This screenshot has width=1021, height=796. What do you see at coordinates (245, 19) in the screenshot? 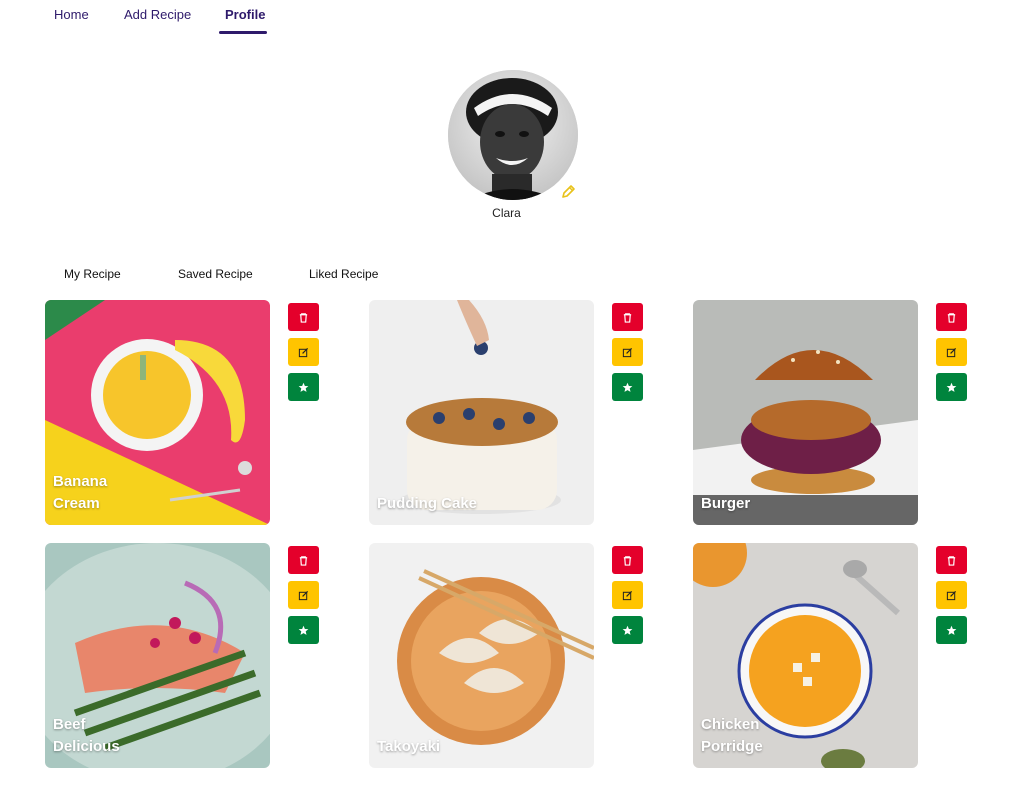
I see `nav-profile-link: Profile` at bounding box center [245, 19].